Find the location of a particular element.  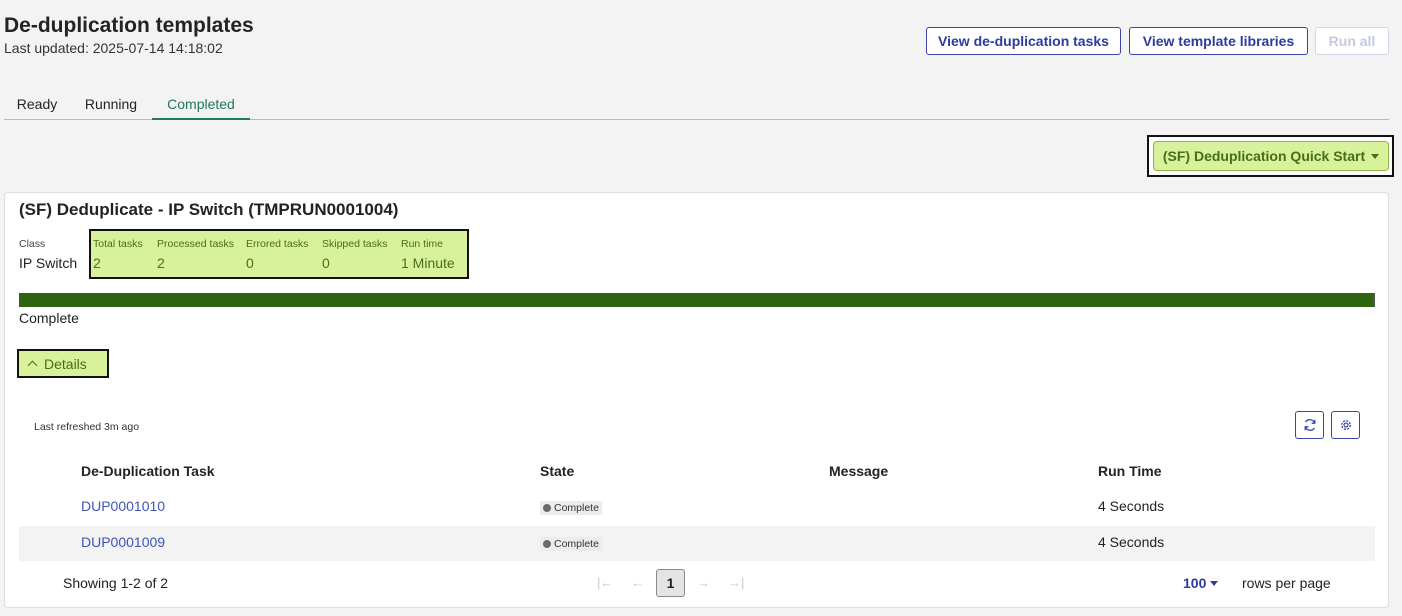

stat-label-total: Total tasks is located at coordinates (118, 244).